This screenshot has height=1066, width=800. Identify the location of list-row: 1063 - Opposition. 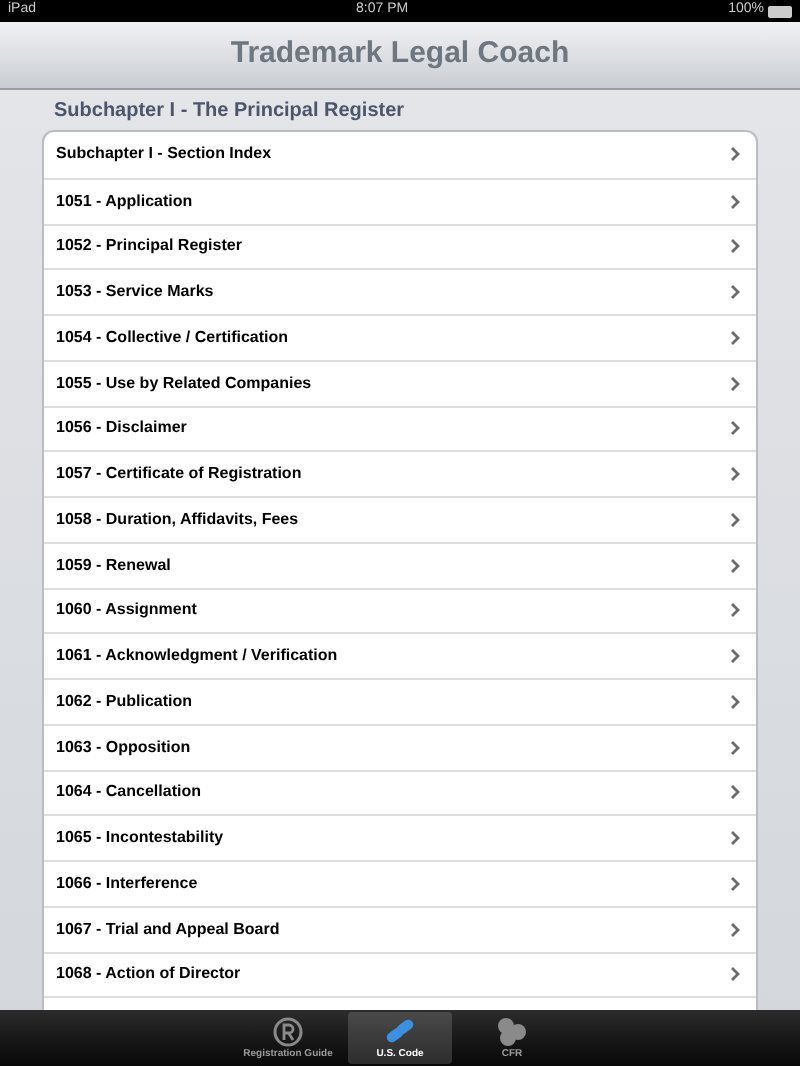
(400, 746).